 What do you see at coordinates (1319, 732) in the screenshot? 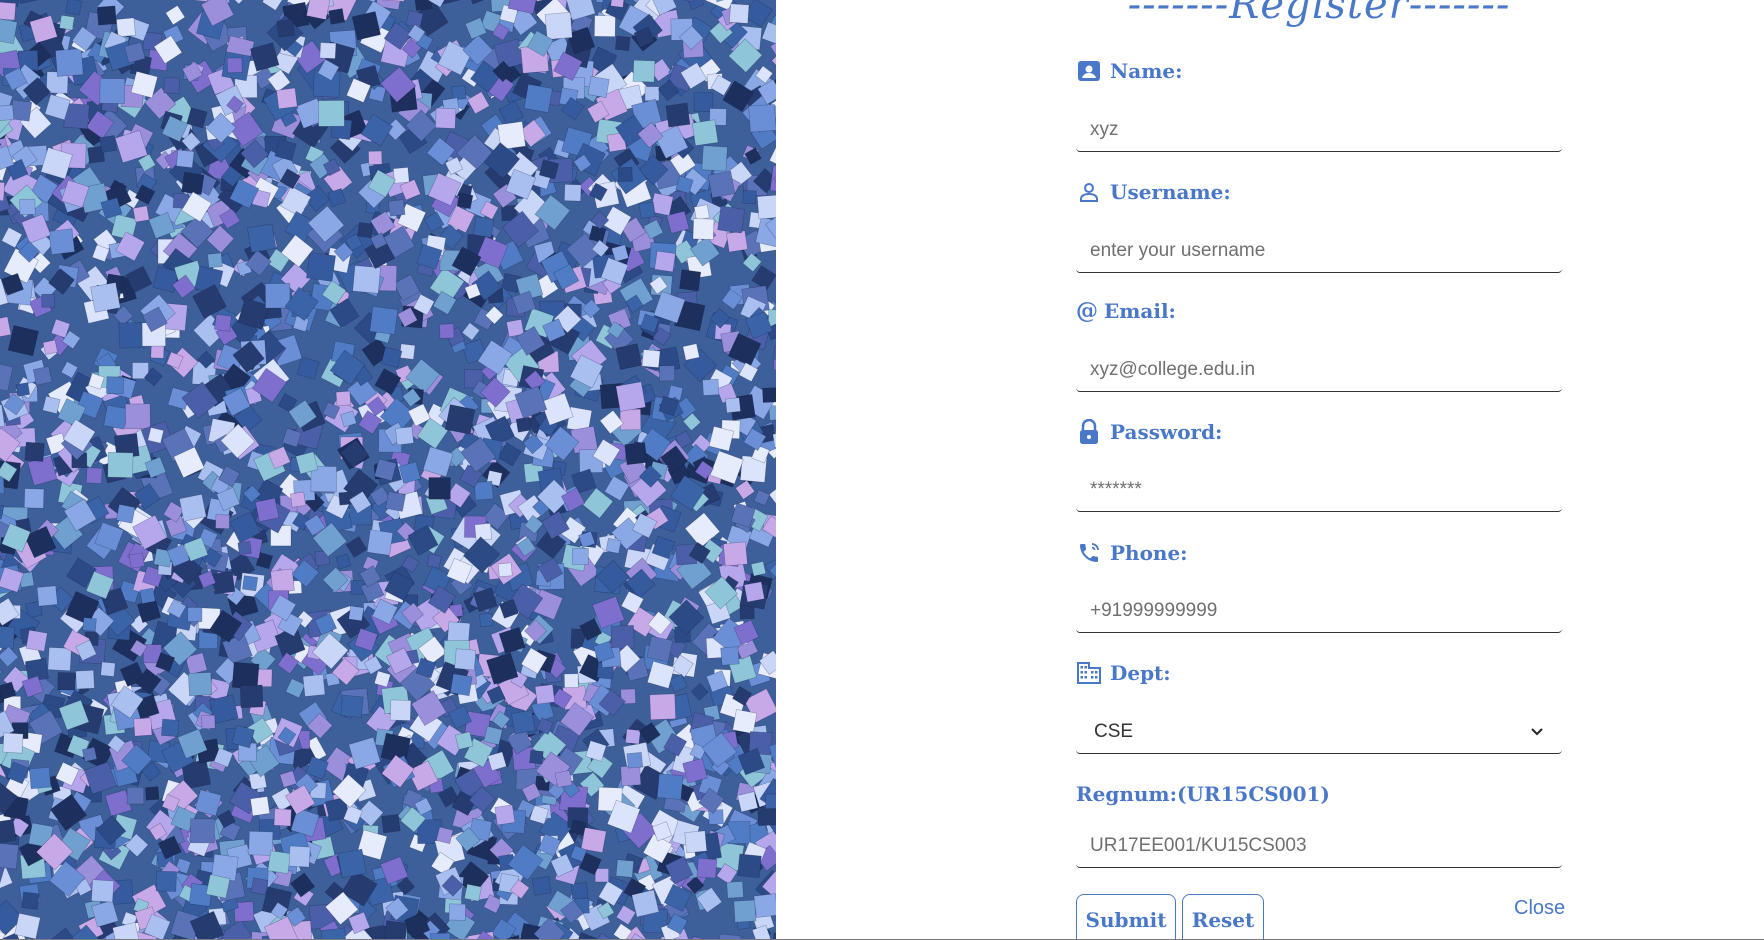
I see `dept-select: CSE` at bounding box center [1319, 732].